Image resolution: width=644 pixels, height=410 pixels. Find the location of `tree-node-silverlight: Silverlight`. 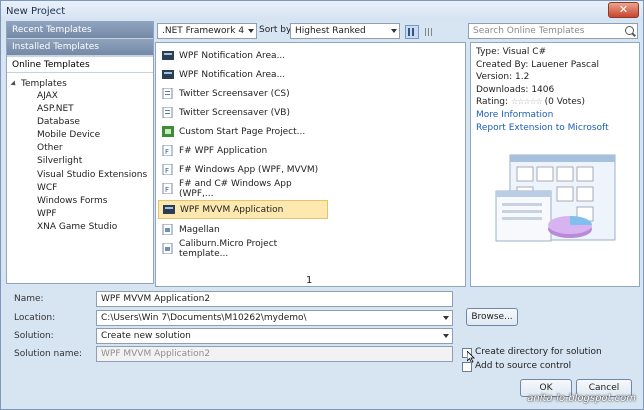

tree-node-silverlight: Silverlight is located at coordinates (82, 161).